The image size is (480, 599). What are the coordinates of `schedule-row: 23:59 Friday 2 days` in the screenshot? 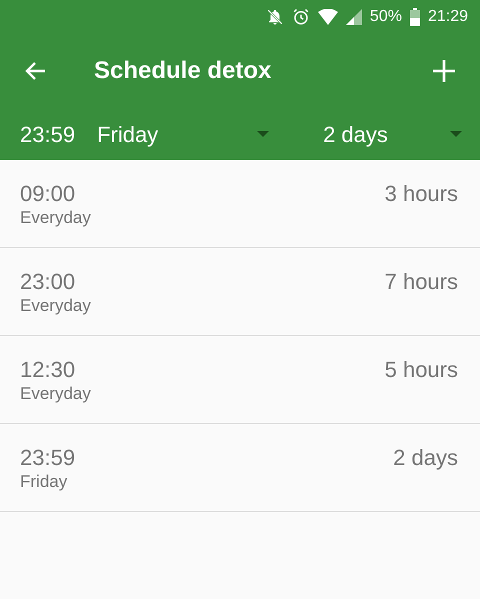 It's located at (240, 468).